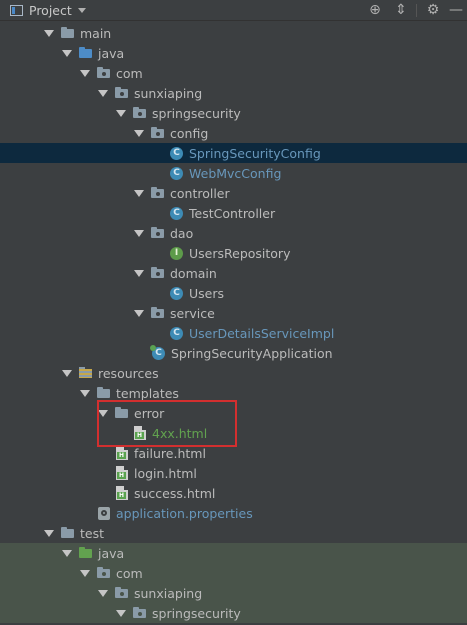 The width and height of the screenshot is (467, 625). I want to click on tree-node-web-mvc-config: C WebMvcConfig, so click(233, 173).